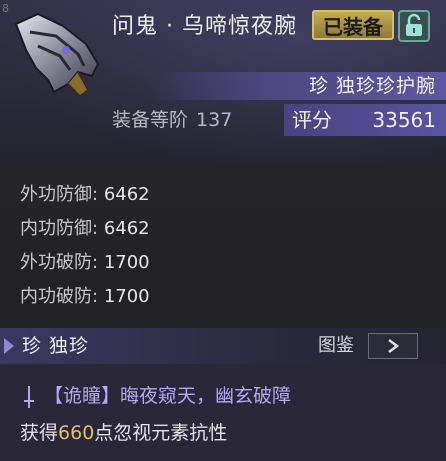  Describe the element at coordinates (312, 120) in the screenshot. I see `score-label: 评分` at that location.